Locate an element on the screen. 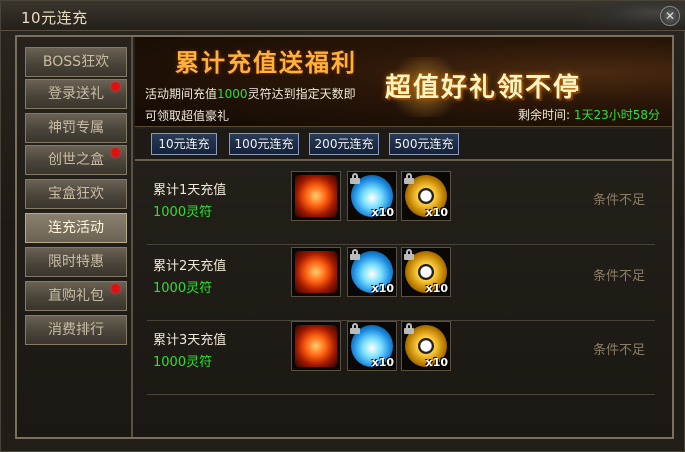  sidebar-item-genesis-box: 创世之盒 is located at coordinates (76, 160).